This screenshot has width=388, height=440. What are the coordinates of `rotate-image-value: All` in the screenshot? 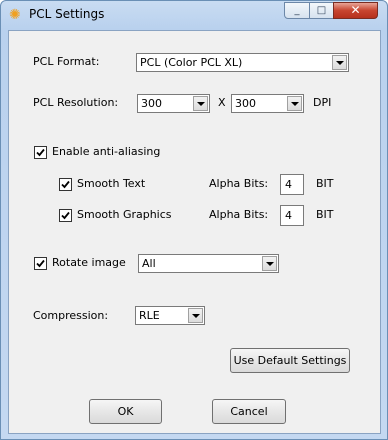 It's located at (149, 263).